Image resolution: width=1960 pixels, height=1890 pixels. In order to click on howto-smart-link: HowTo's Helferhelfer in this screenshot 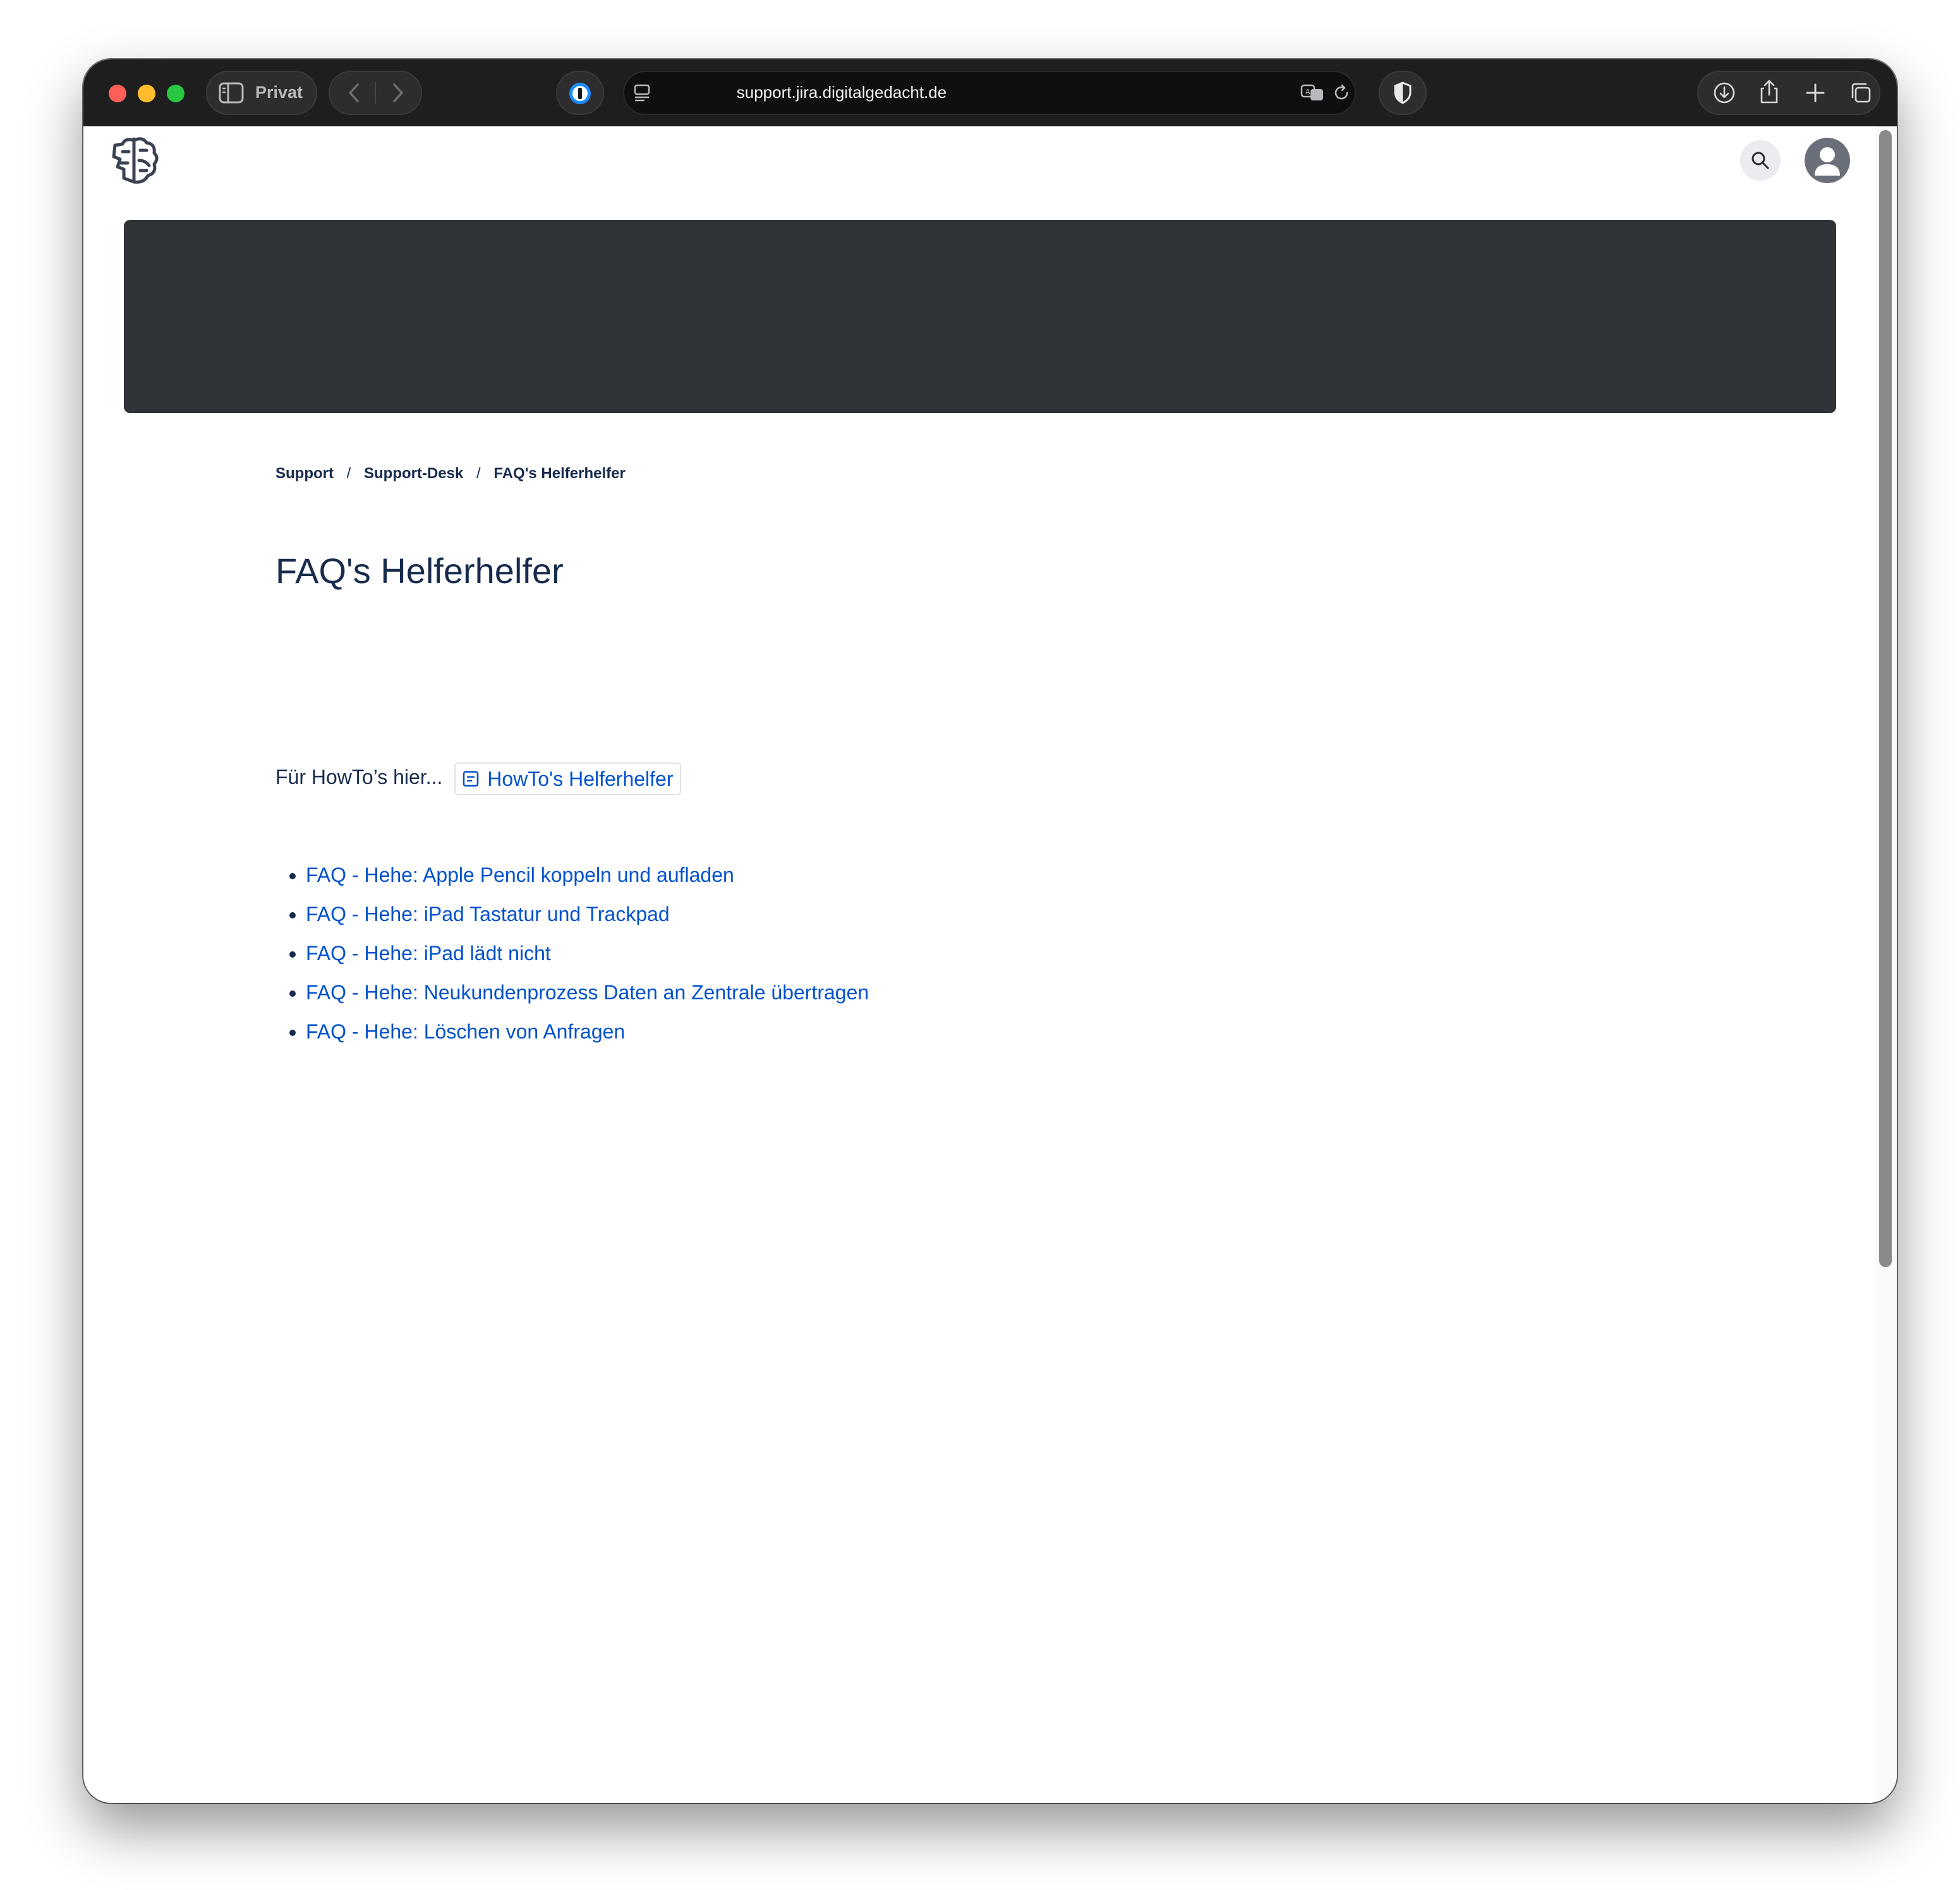, I will do `click(567, 779)`.